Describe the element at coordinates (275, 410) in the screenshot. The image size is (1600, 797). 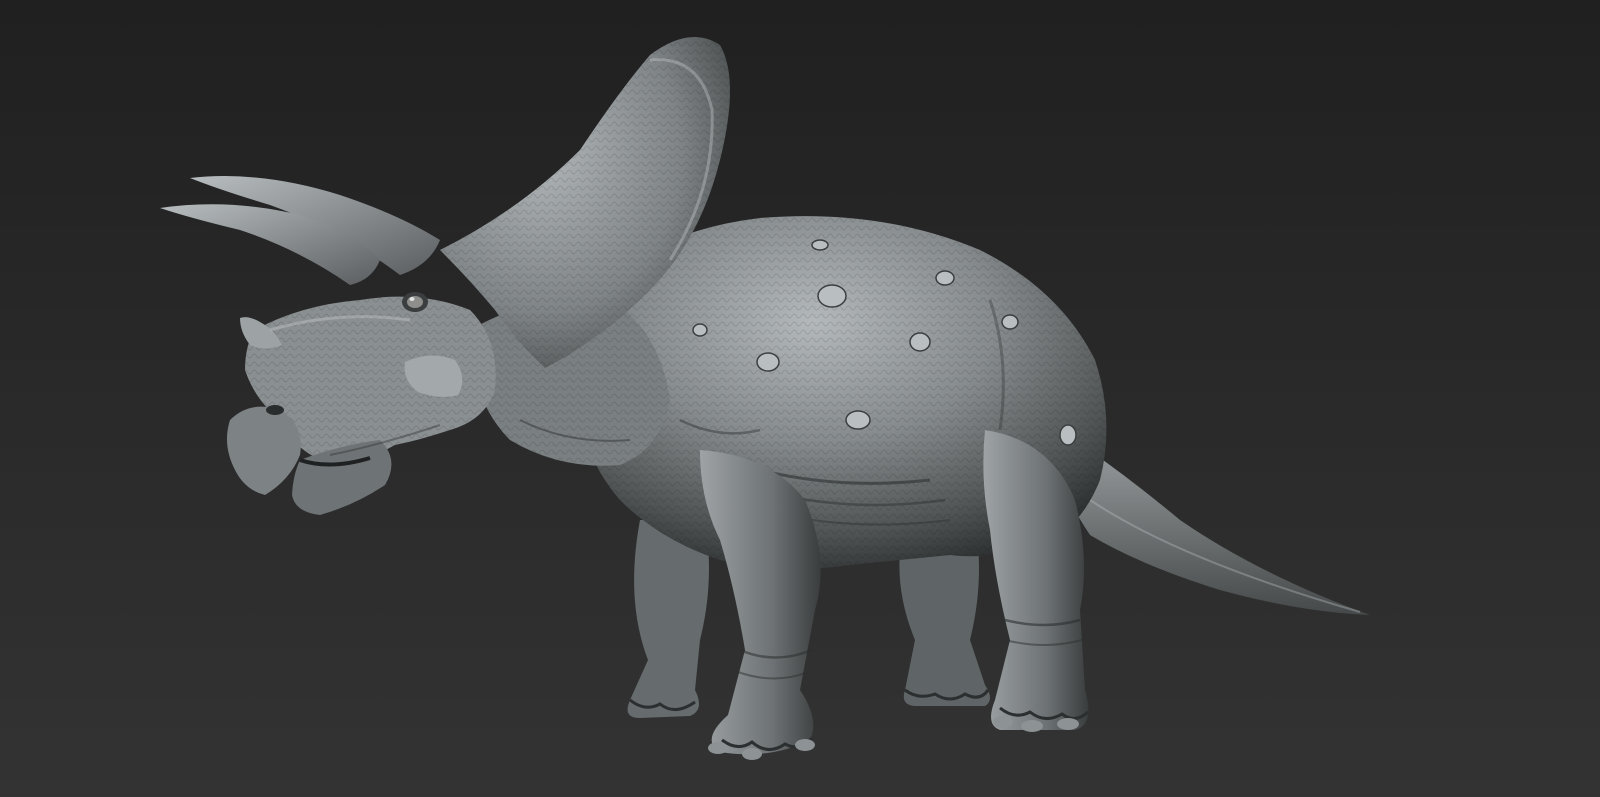
I see `nostril` at that location.